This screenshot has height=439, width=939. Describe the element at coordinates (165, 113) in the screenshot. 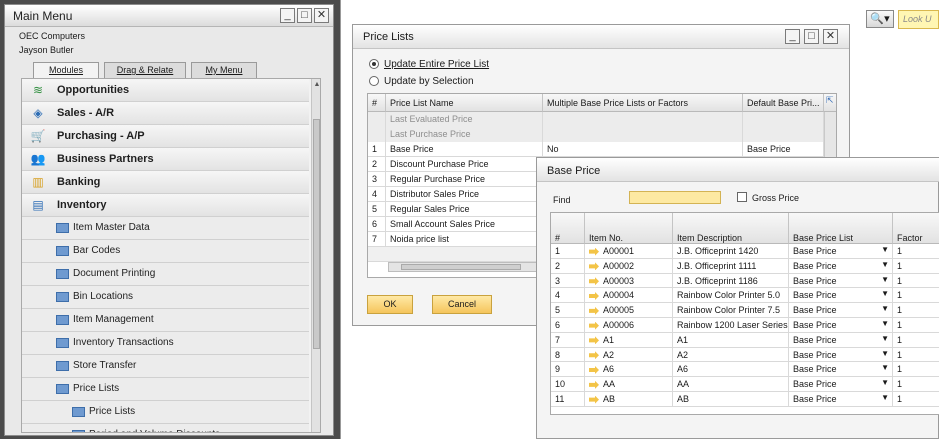

I see `module-item-sales-a-r: ◈ Sales - A/R` at that location.